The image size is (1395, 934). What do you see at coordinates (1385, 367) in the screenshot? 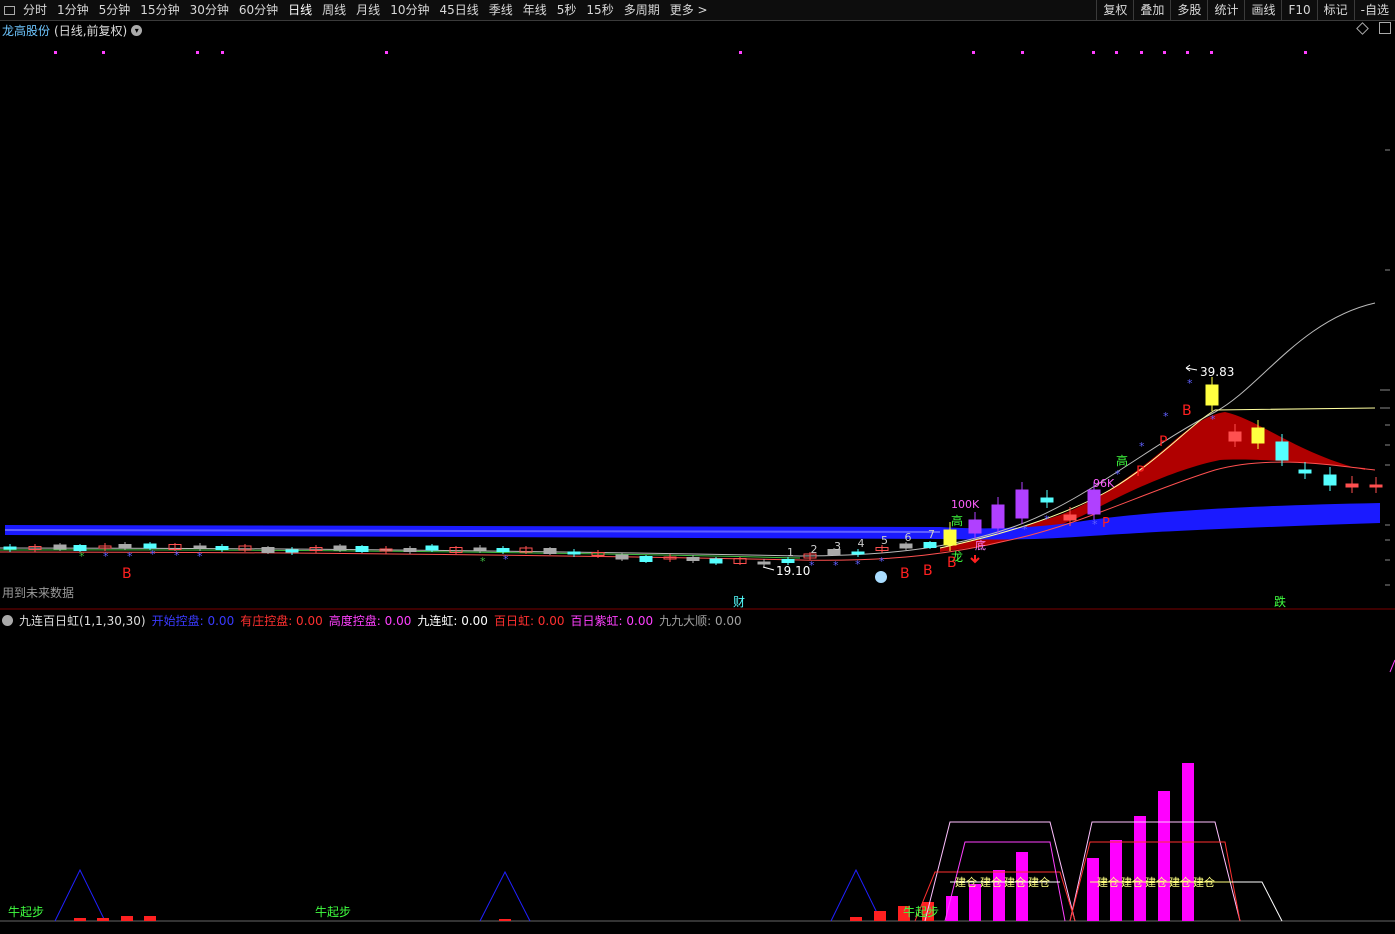
I see `right-axis` at bounding box center [1385, 367].